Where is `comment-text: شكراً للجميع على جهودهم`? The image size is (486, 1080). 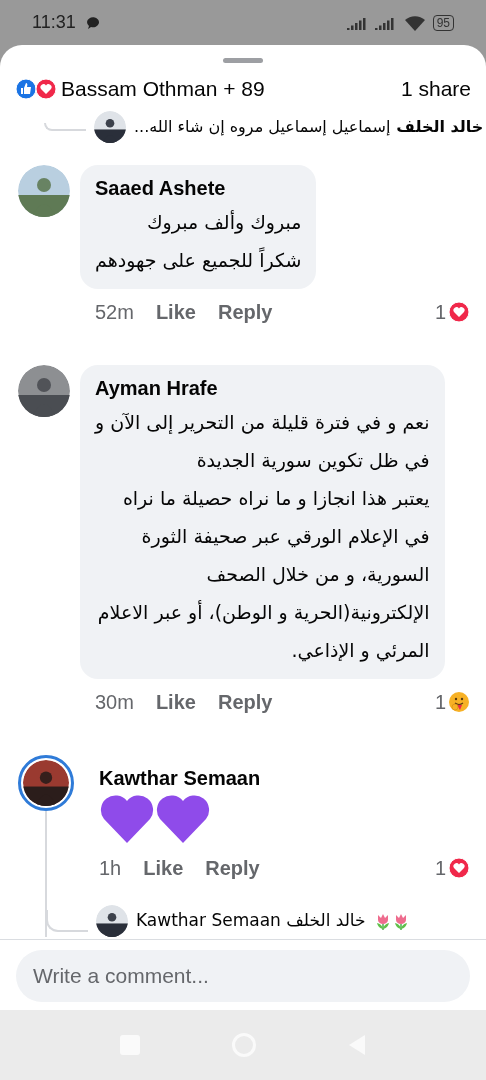
comment-text: شكراً للجميع على جهودهم is located at coordinates (198, 260).